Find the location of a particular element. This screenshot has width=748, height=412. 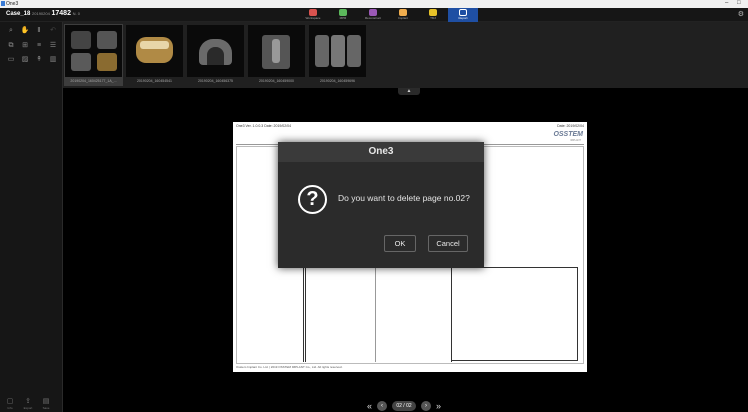

first-page-icon: « is located at coordinates (369, 406).